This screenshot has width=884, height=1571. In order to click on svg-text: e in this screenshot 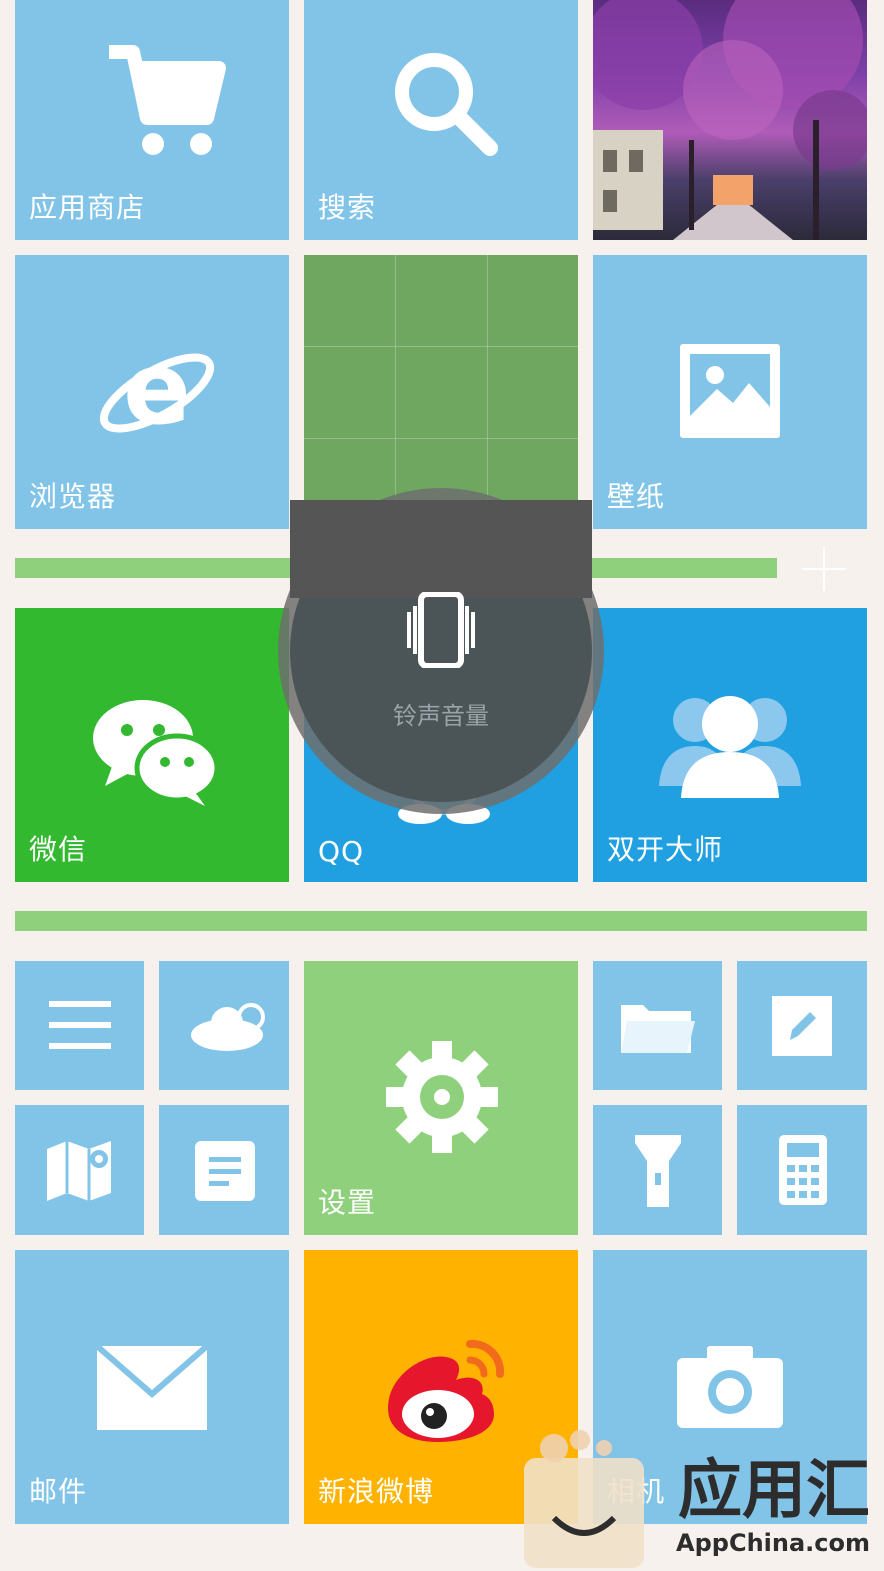, I will do `click(157, 391)`.